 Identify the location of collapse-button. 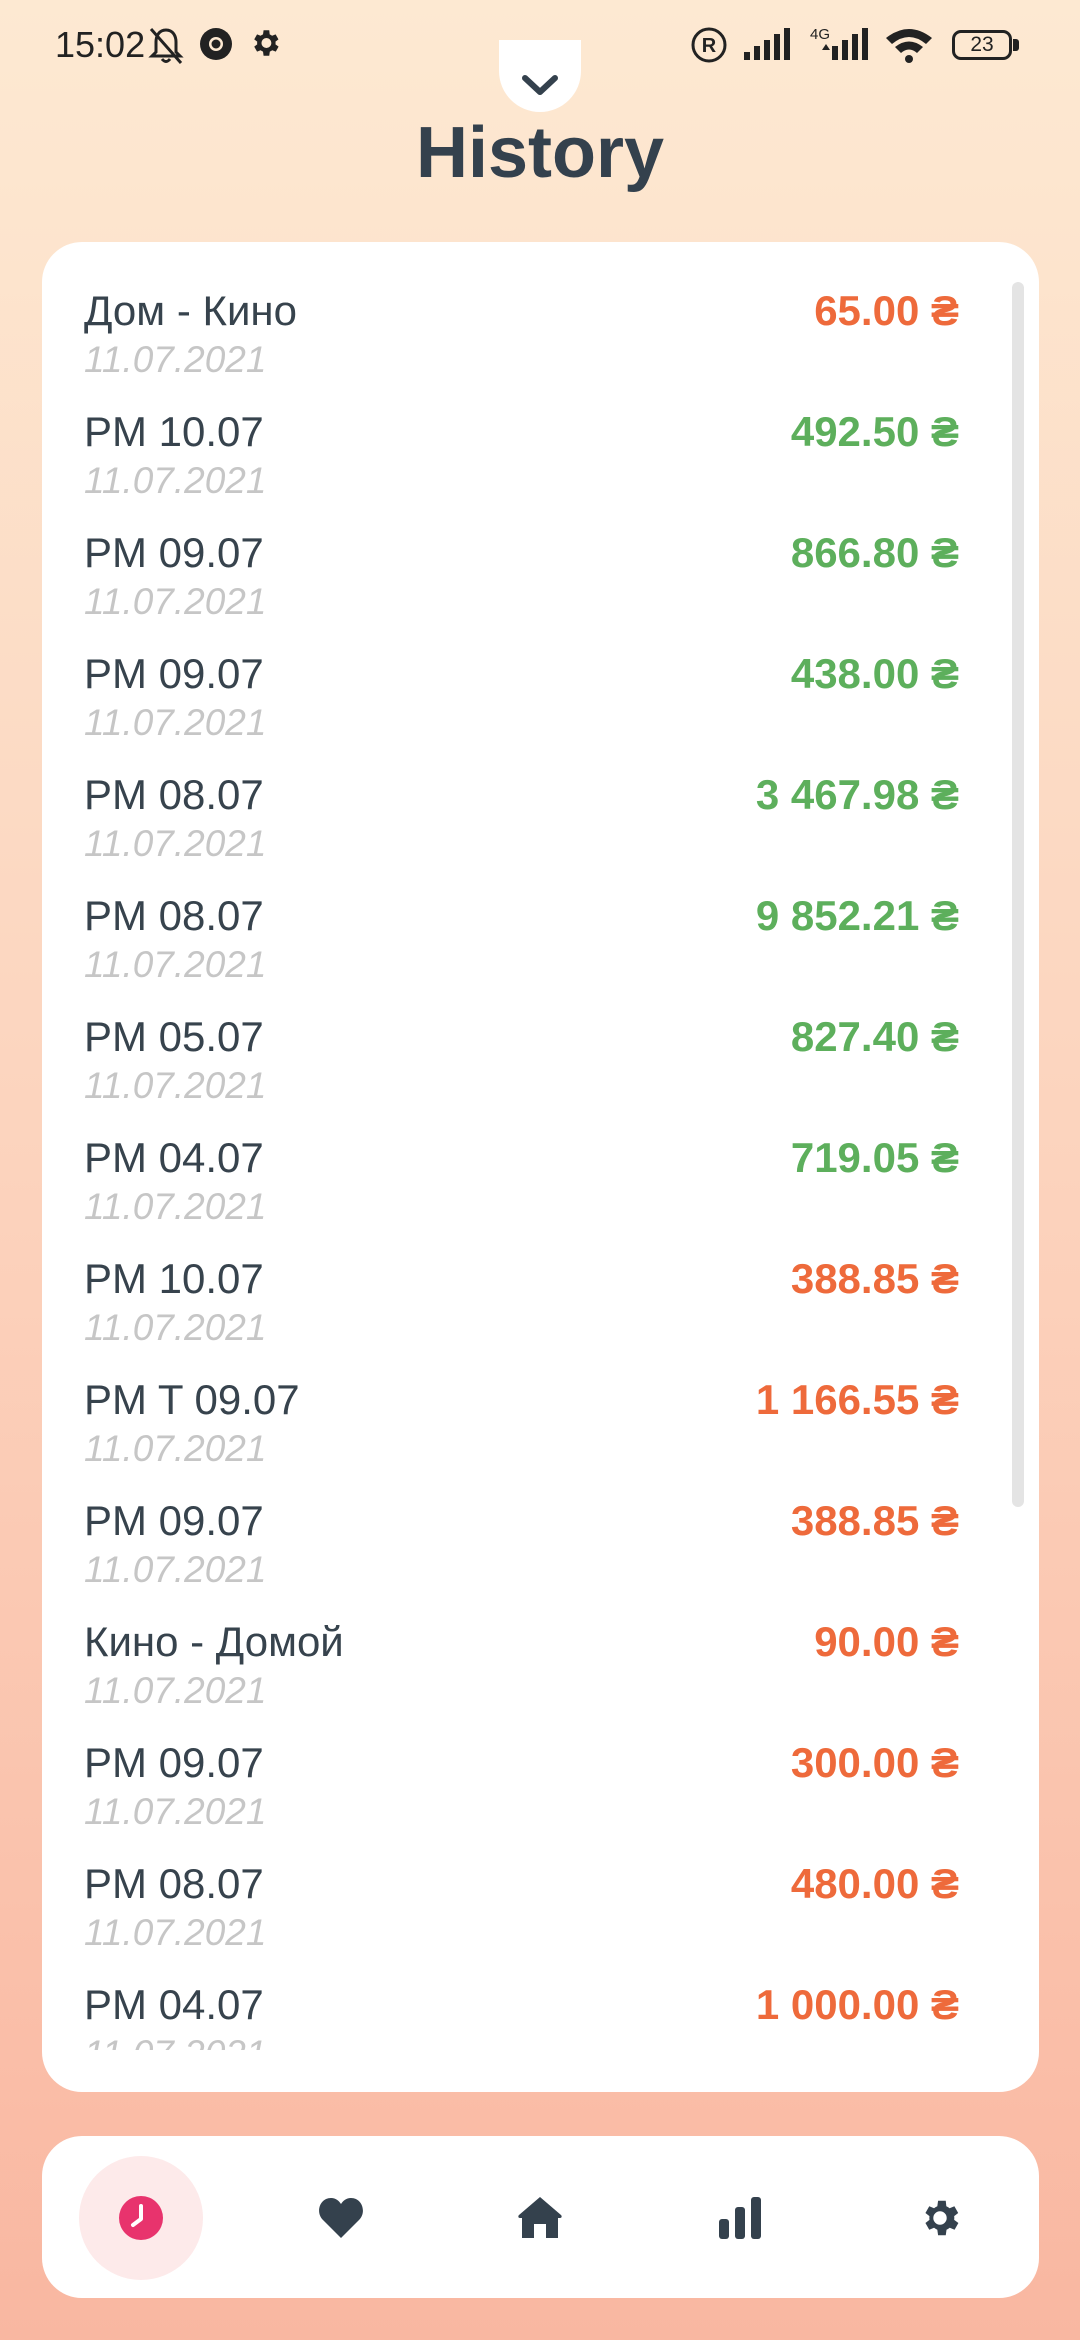
(540, 76).